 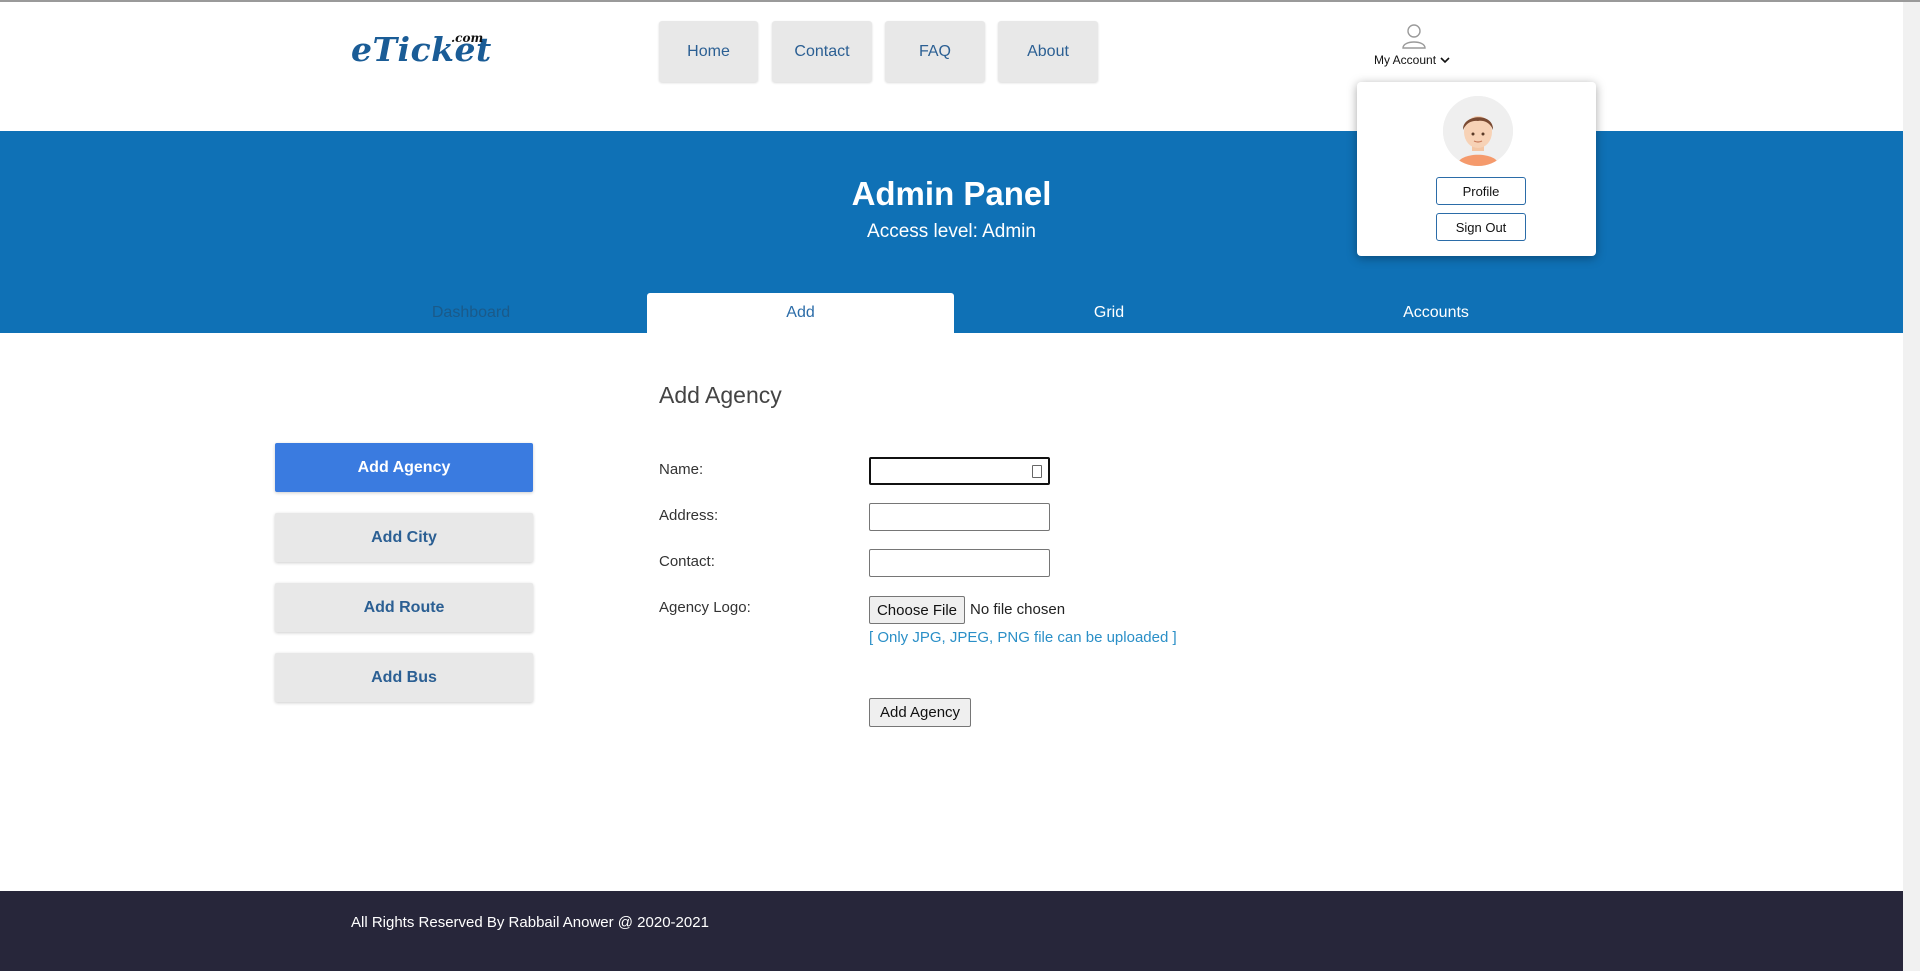 I want to click on top-border, so click(x=960, y=1).